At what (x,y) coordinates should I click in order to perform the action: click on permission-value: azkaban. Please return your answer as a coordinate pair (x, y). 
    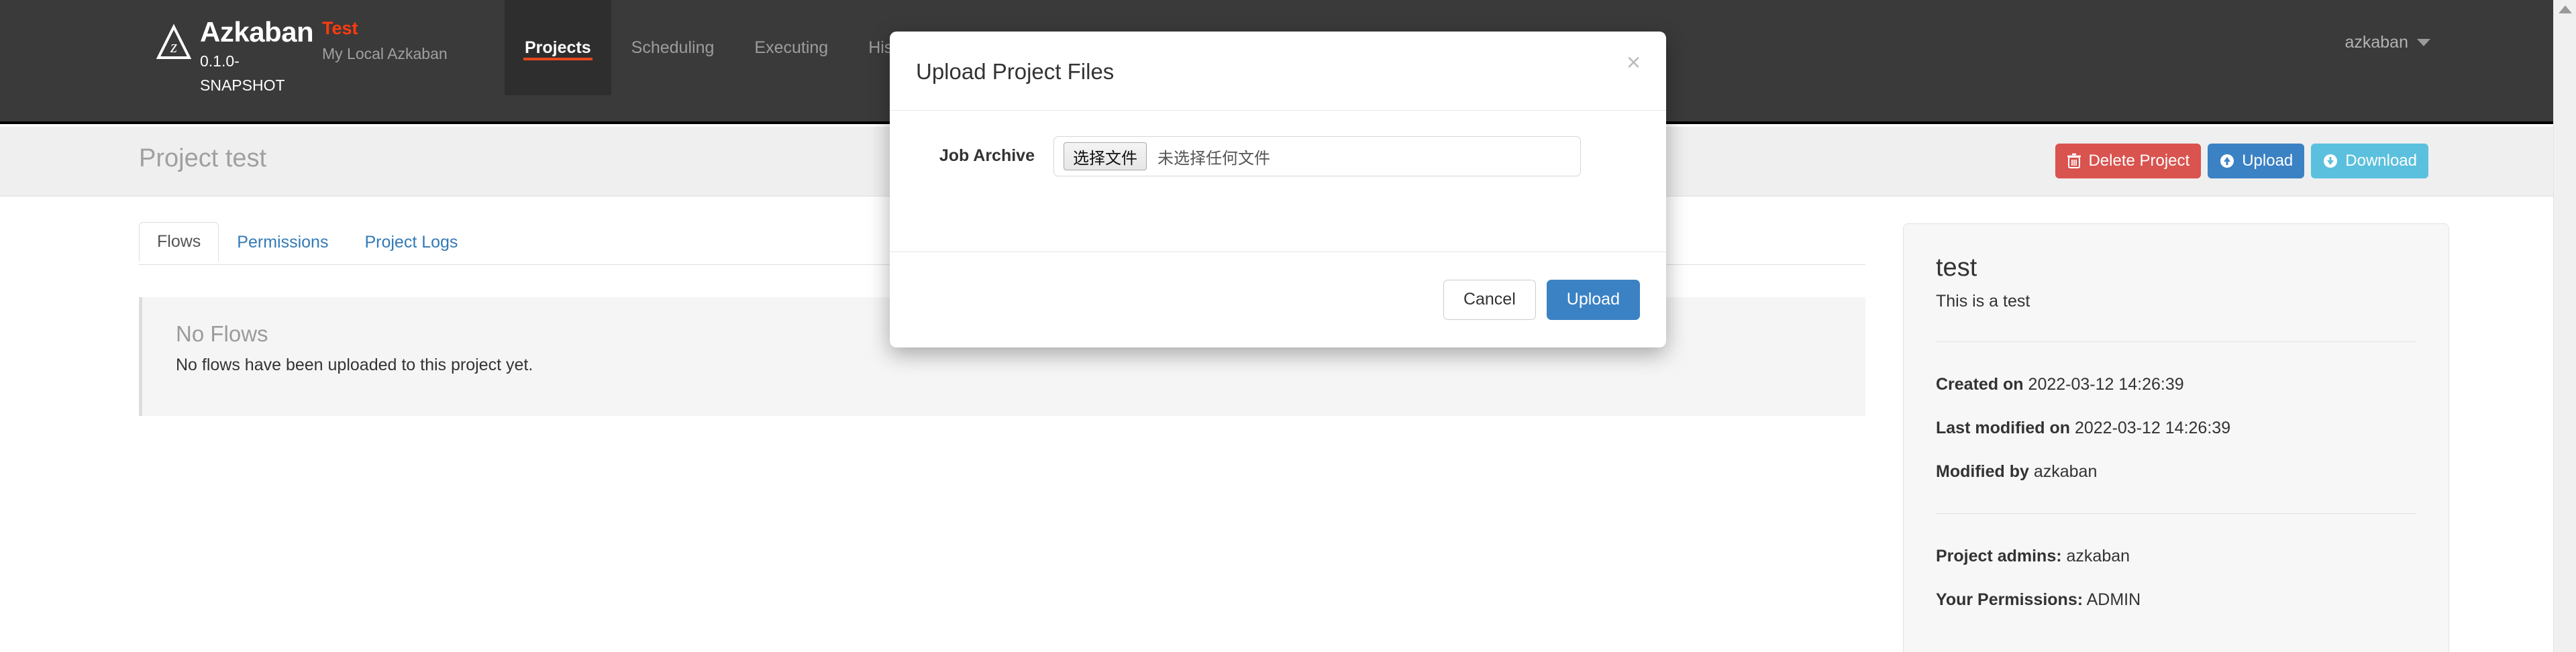
    Looking at the image, I should click on (2098, 555).